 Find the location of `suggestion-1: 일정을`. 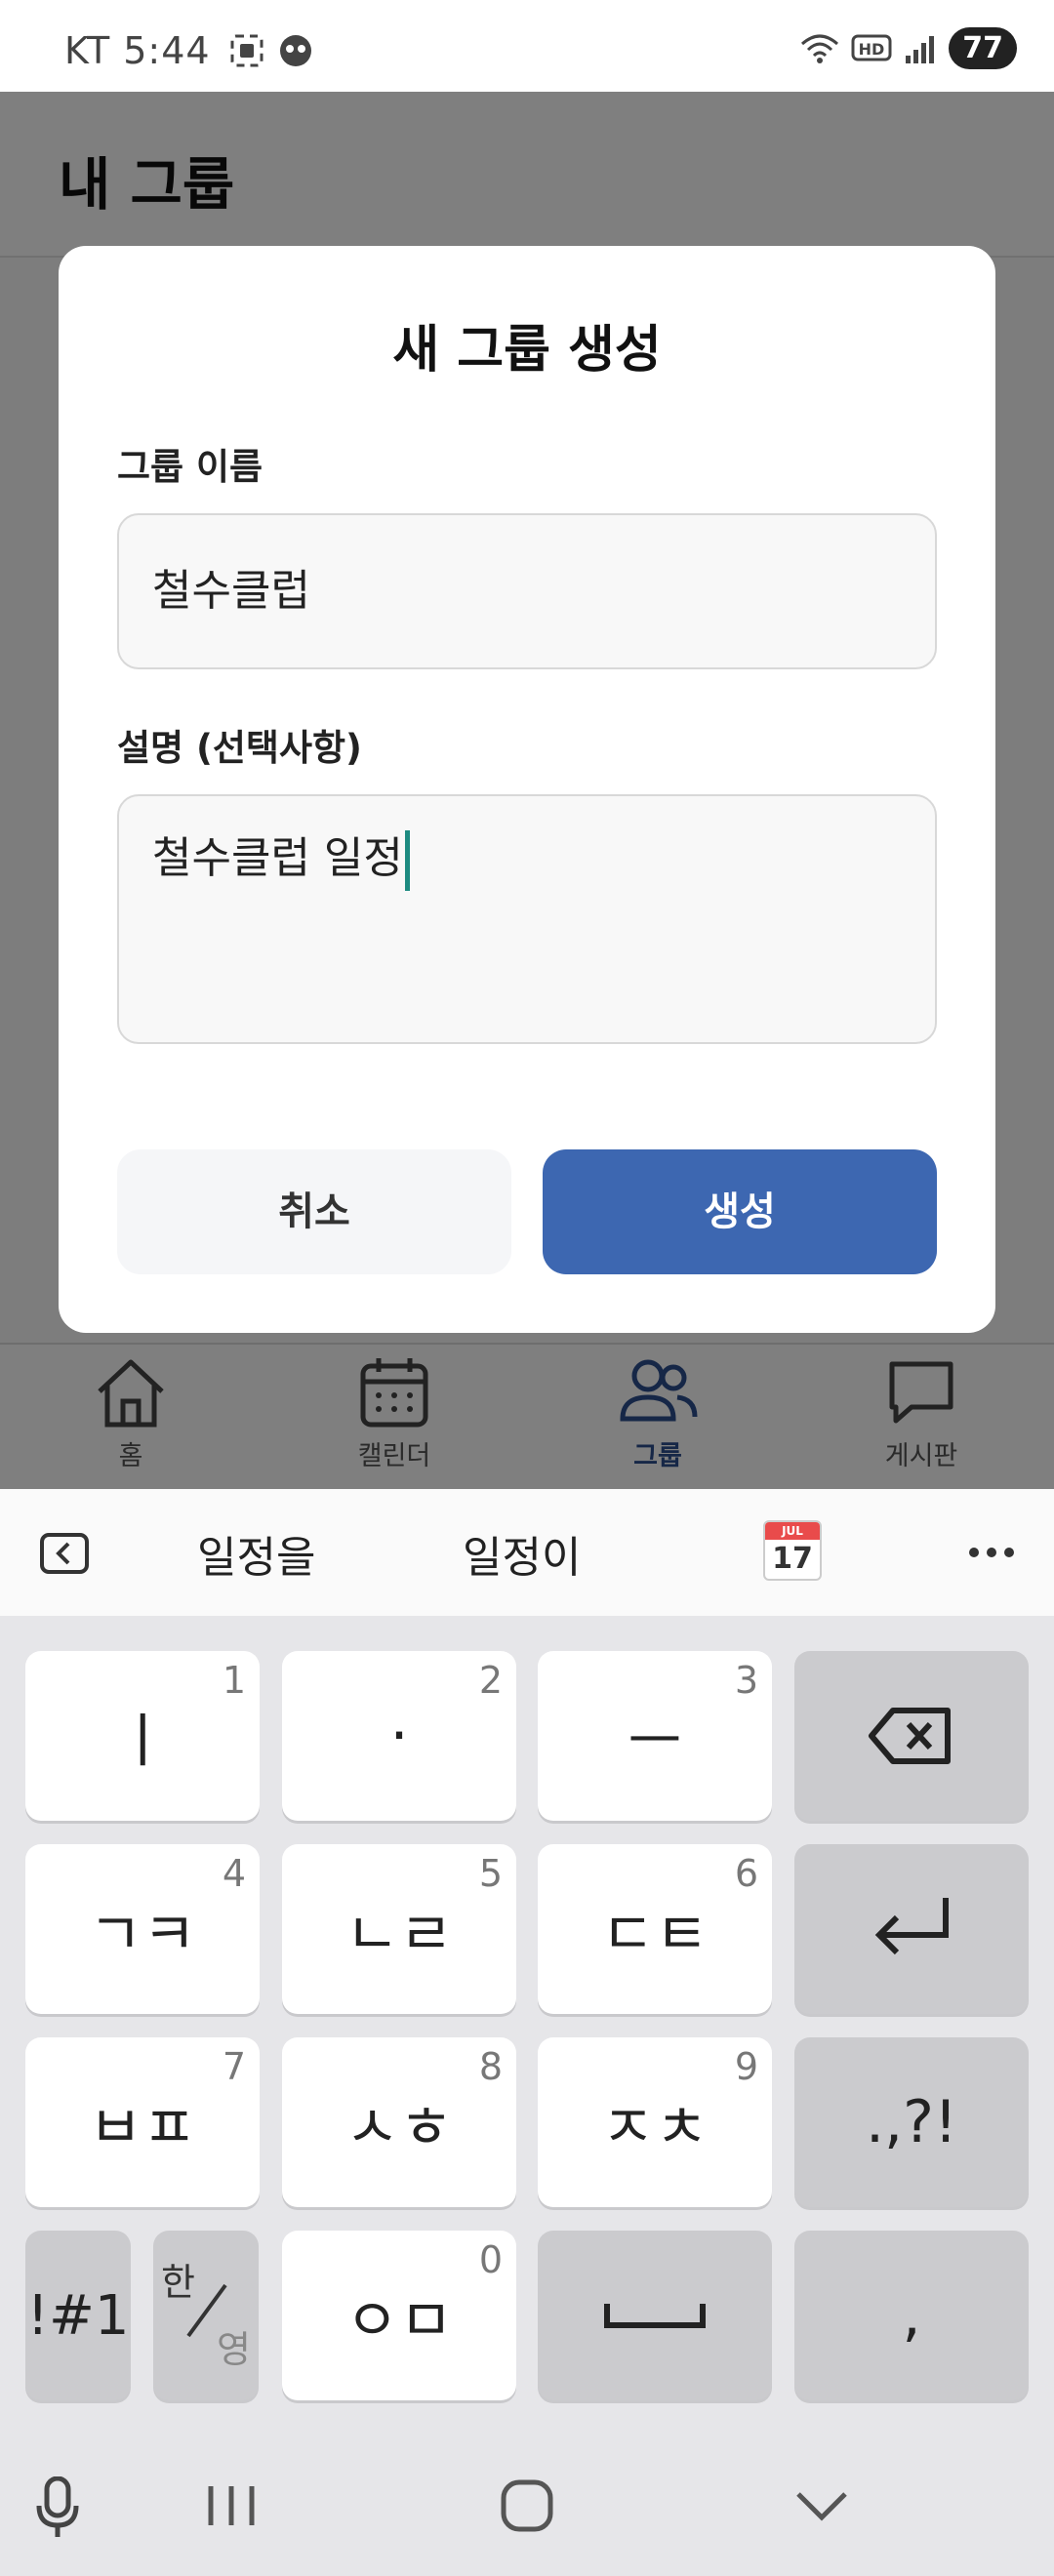

suggestion-1: 일정을 is located at coordinates (256, 1553).